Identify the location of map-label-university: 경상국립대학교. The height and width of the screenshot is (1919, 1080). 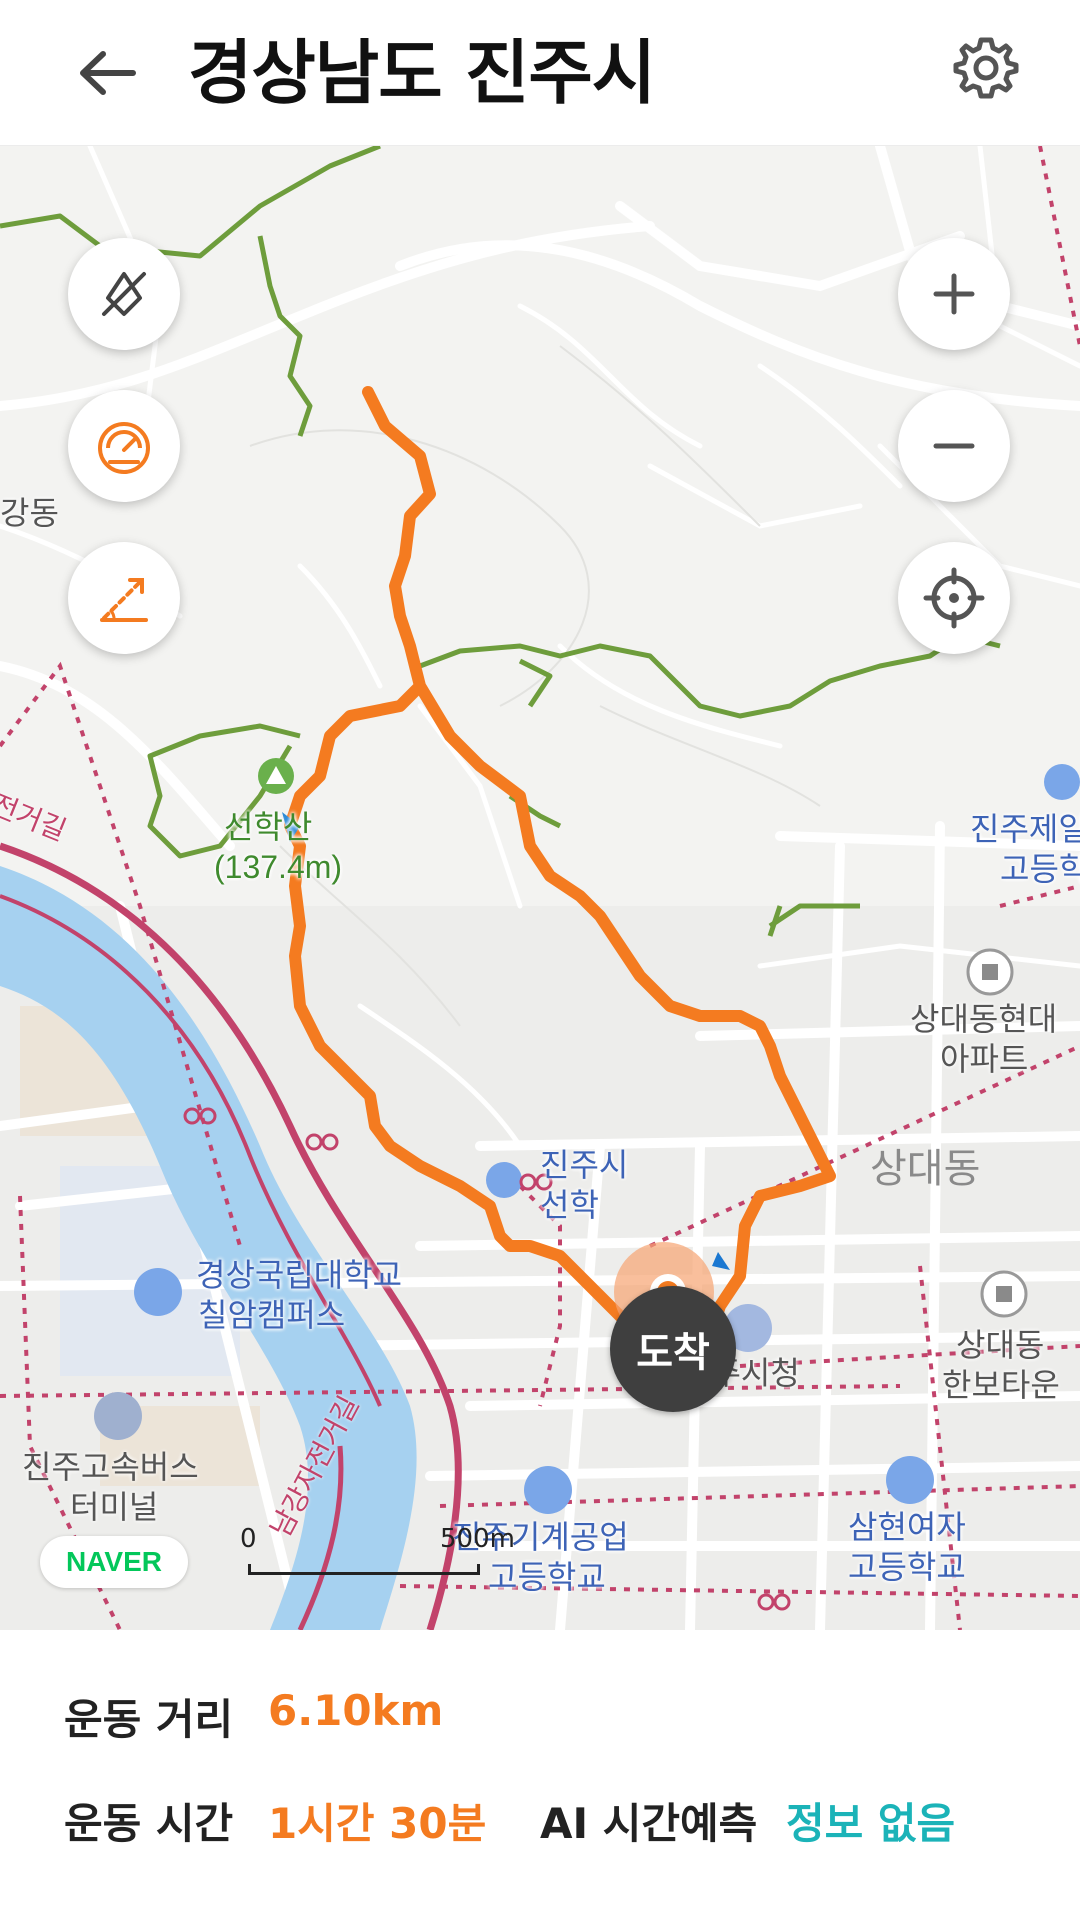
(299, 1275).